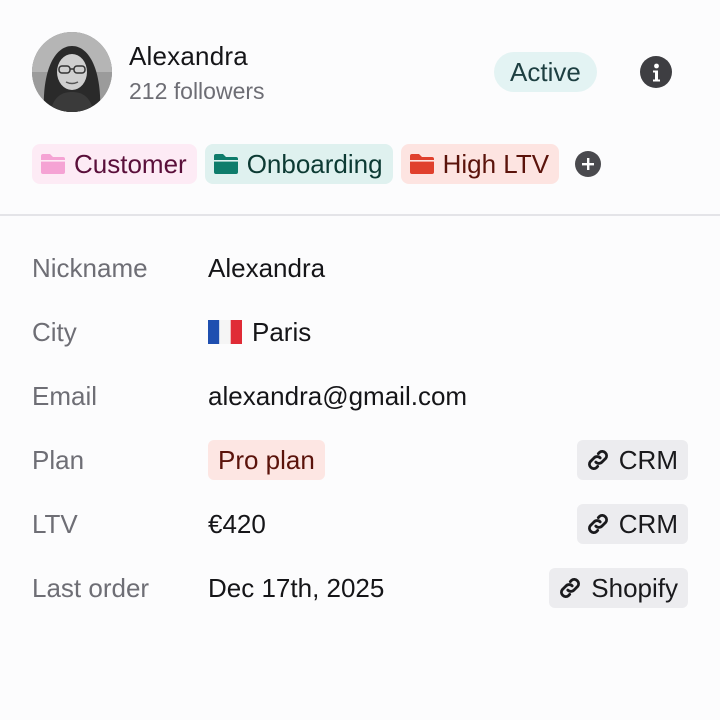  What do you see at coordinates (130, 164) in the screenshot?
I see `tag-label: Customer` at bounding box center [130, 164].